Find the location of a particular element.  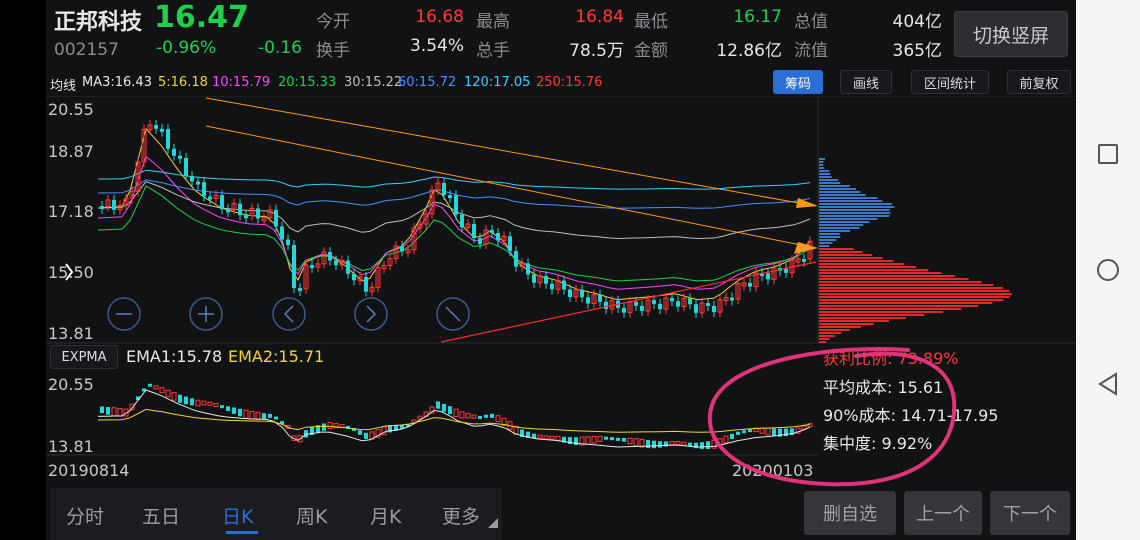

scroll-right-button is located at coordinates (371, 314).